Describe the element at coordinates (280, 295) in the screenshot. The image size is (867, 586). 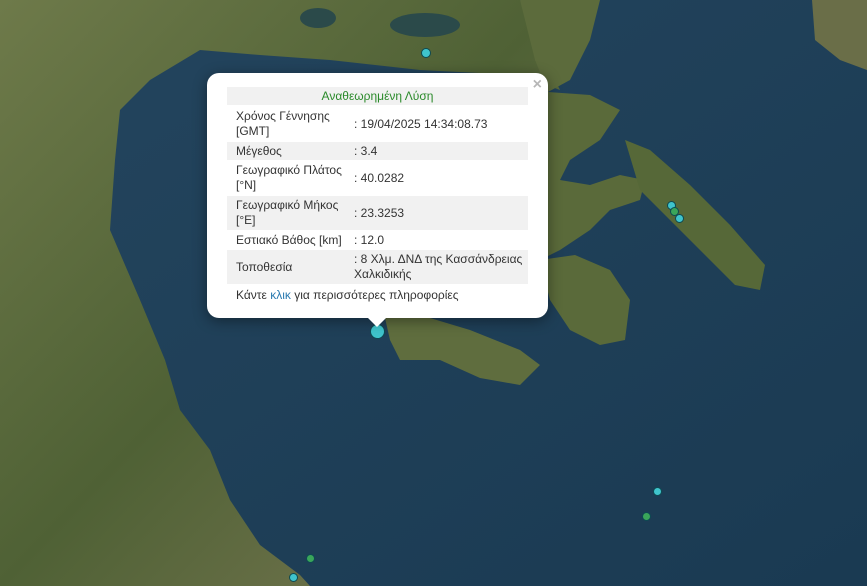
I see `more-info-link: κλικ` at that location.